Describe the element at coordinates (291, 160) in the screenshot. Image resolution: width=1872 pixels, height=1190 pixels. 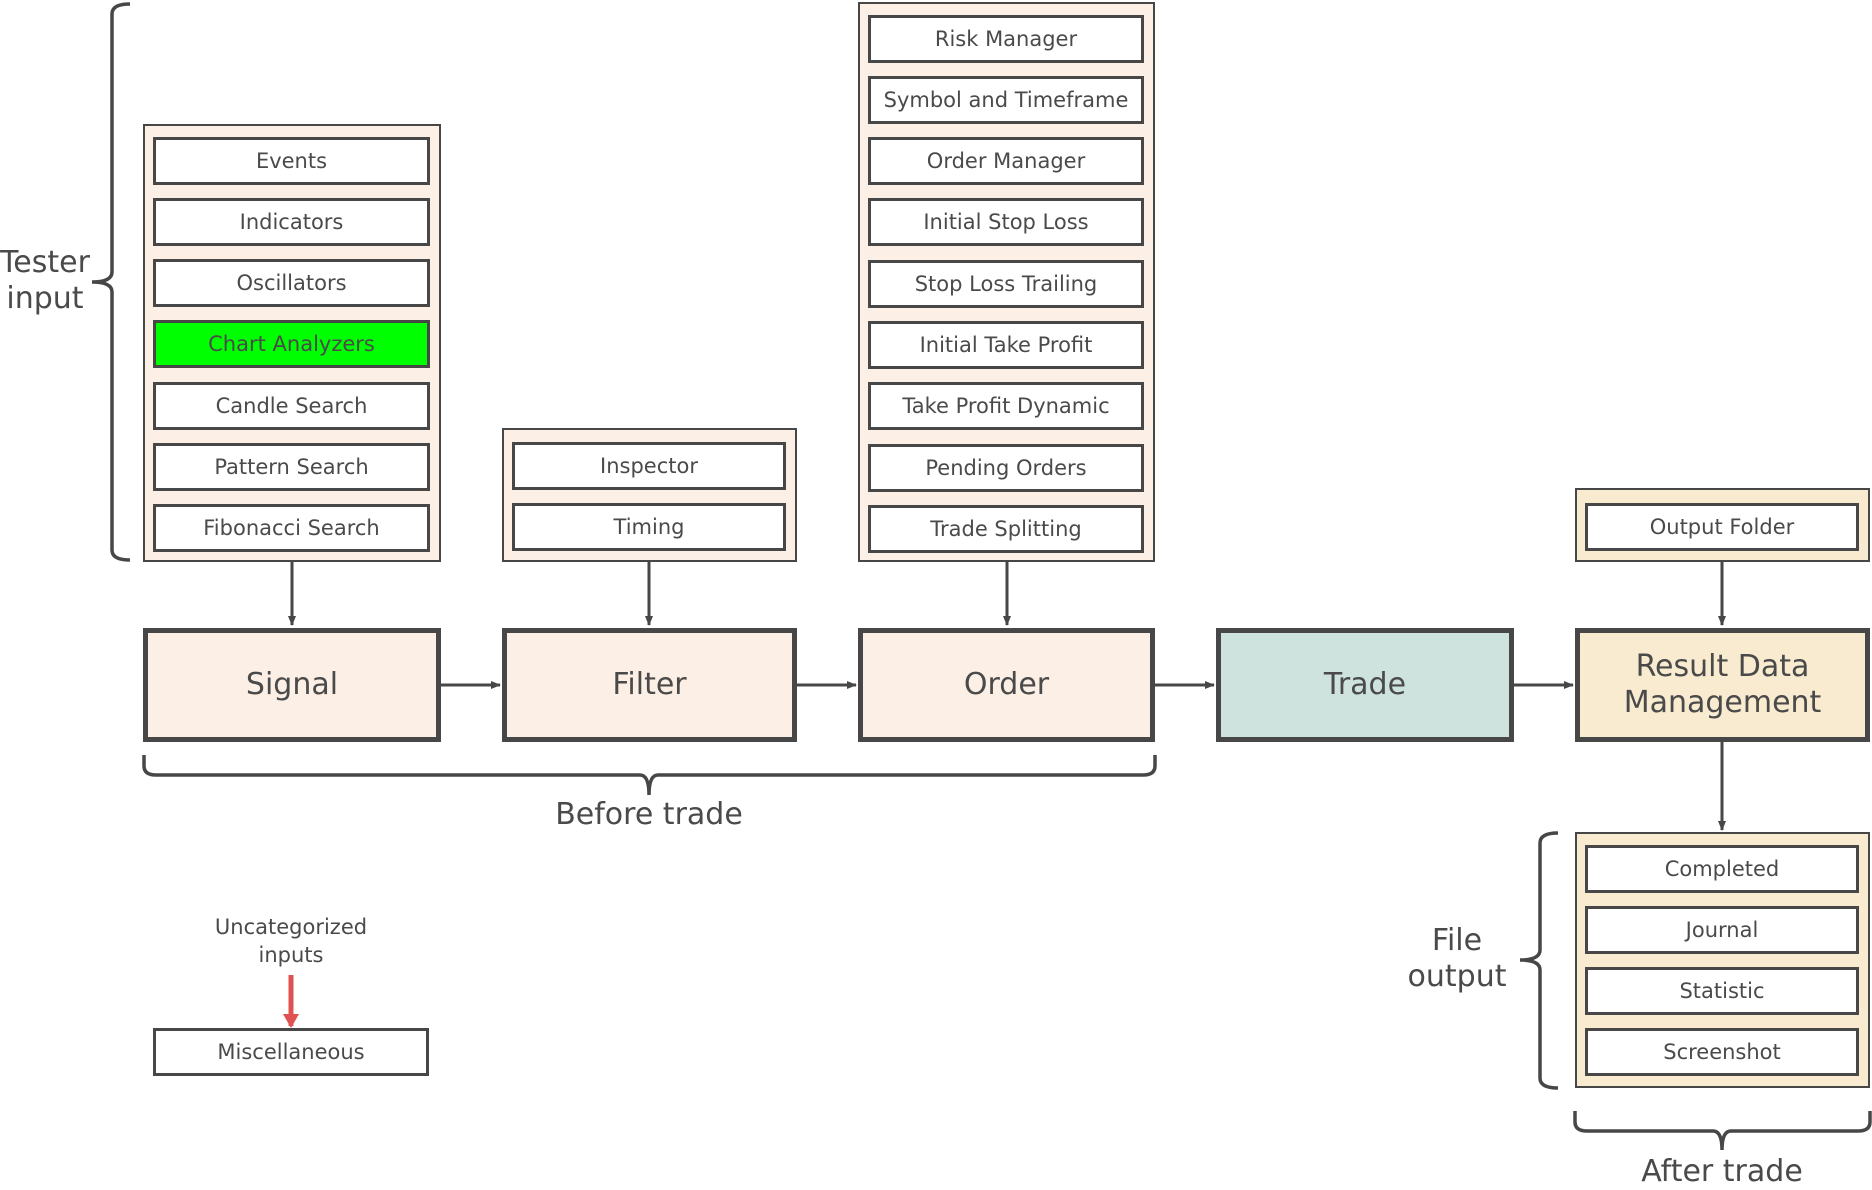
I see `signal-input-item: Events` at that location.